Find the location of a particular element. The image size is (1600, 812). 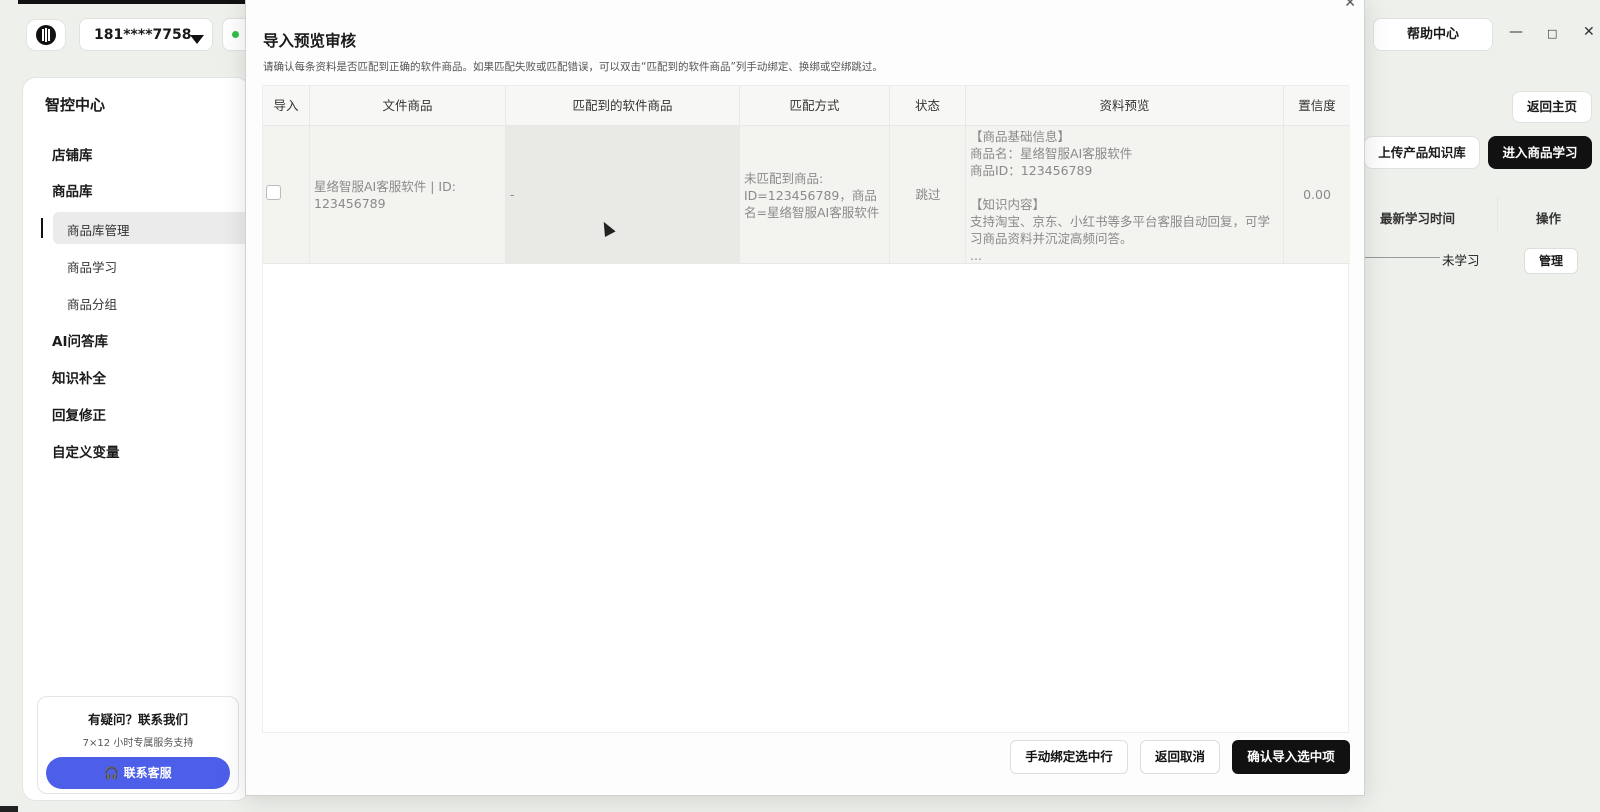

sidebar-item-product-library-management: 商品库管理 is located at coordinates (98, 229).